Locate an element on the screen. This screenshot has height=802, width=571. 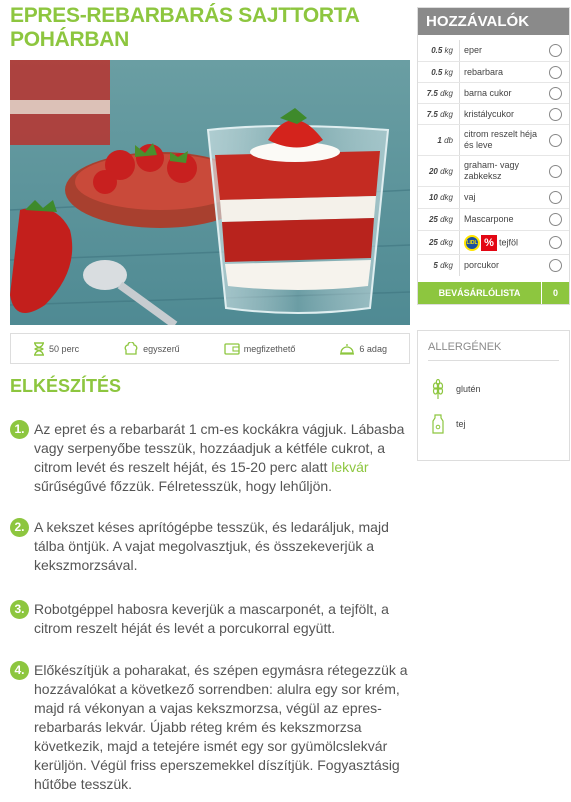
ingredient-row: 25 dkg LIDL% tejföl is located at coordinates (493, 242).